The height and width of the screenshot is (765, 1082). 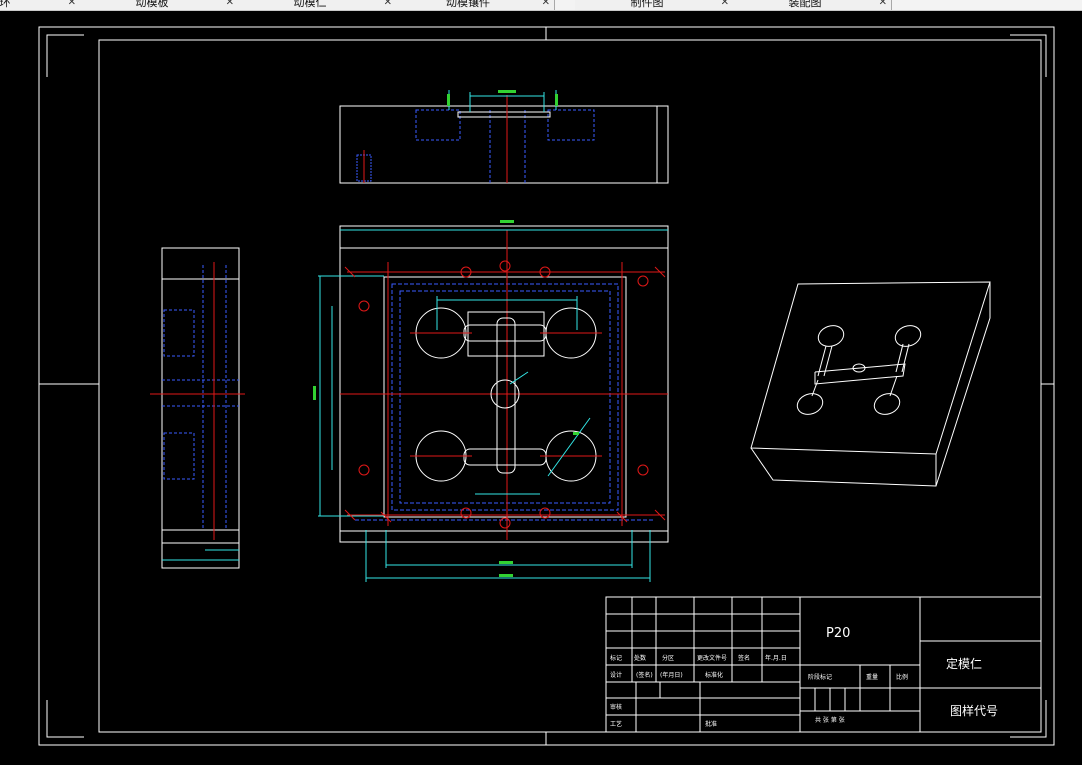 What do you see at coordinates (668, 658) in the screenshot?
I see `zone-label: 分区` at bounding box center [668, 658].